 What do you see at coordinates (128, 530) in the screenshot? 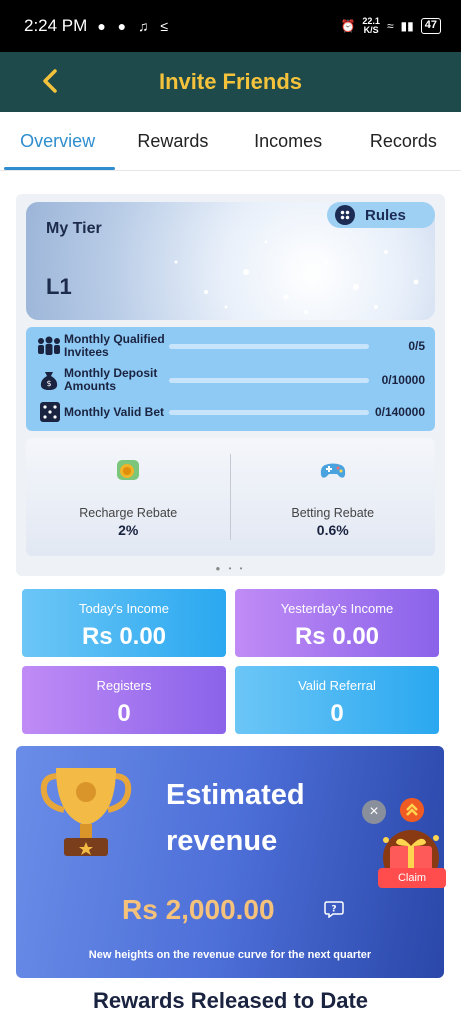
I see `rebate-value: 2%` at bounding box center [128, 530].